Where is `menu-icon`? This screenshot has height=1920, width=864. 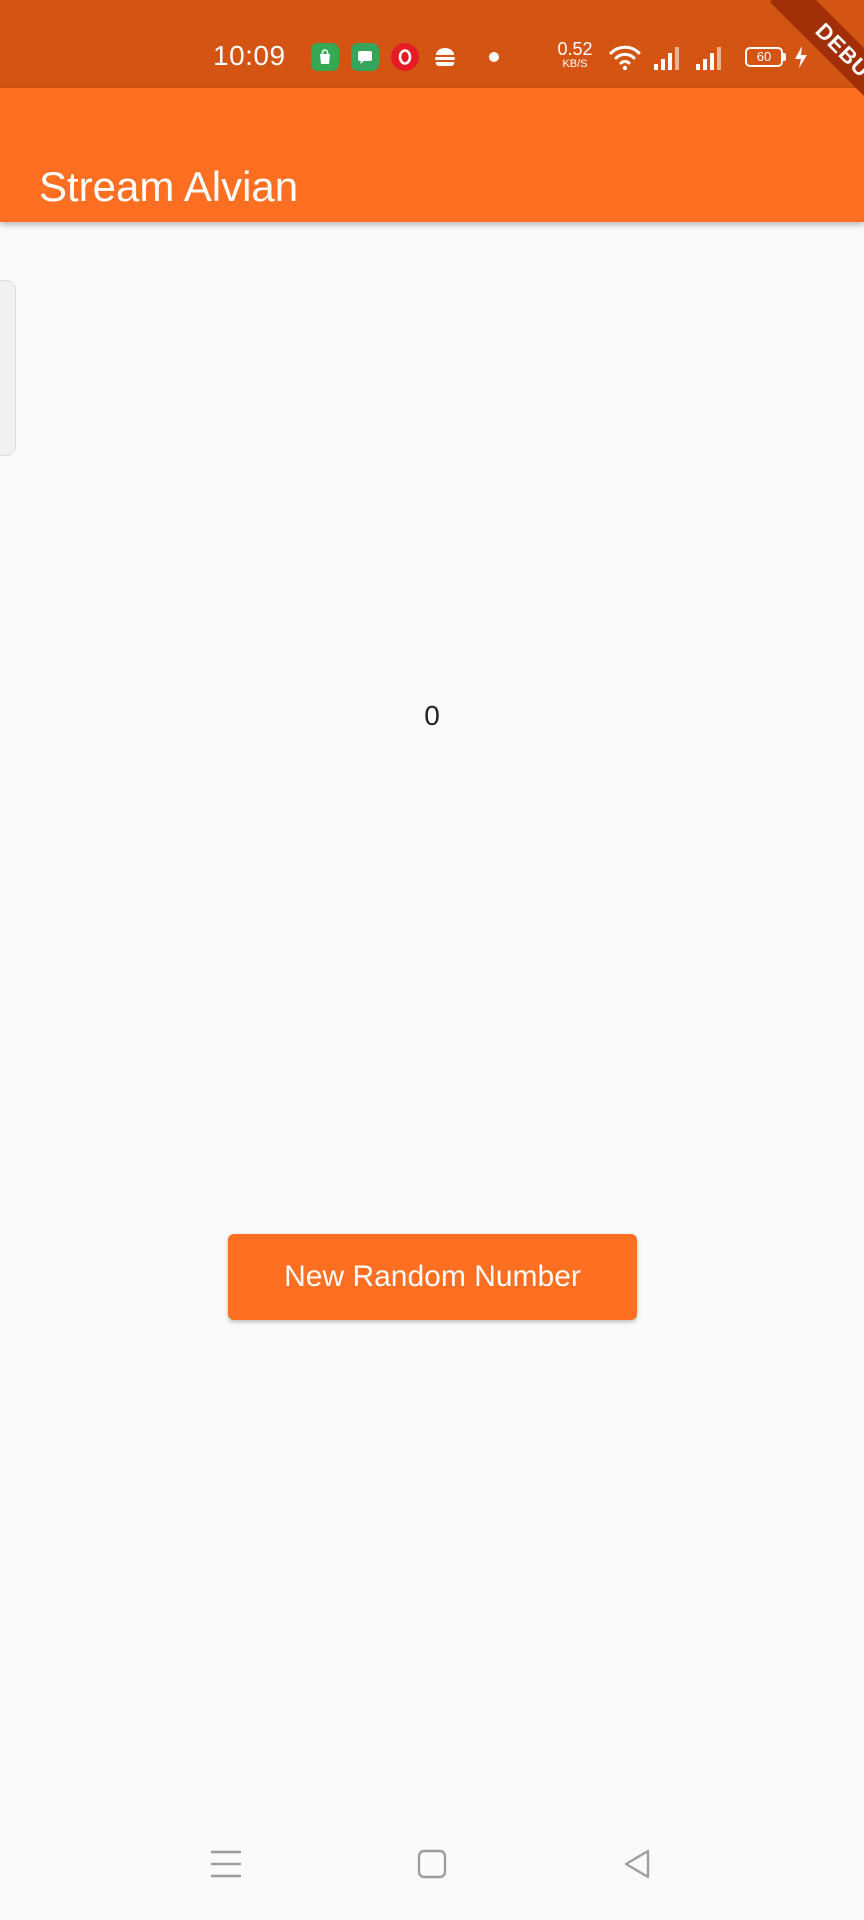
menu-icon is located at coordinates (226, 1864).